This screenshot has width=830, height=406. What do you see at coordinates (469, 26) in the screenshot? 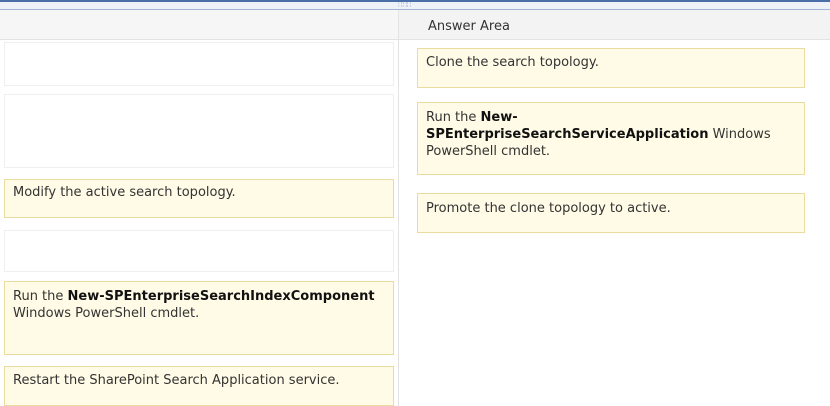
I see `answer-area-title: Answer Area` at bounding box center [469, 26].